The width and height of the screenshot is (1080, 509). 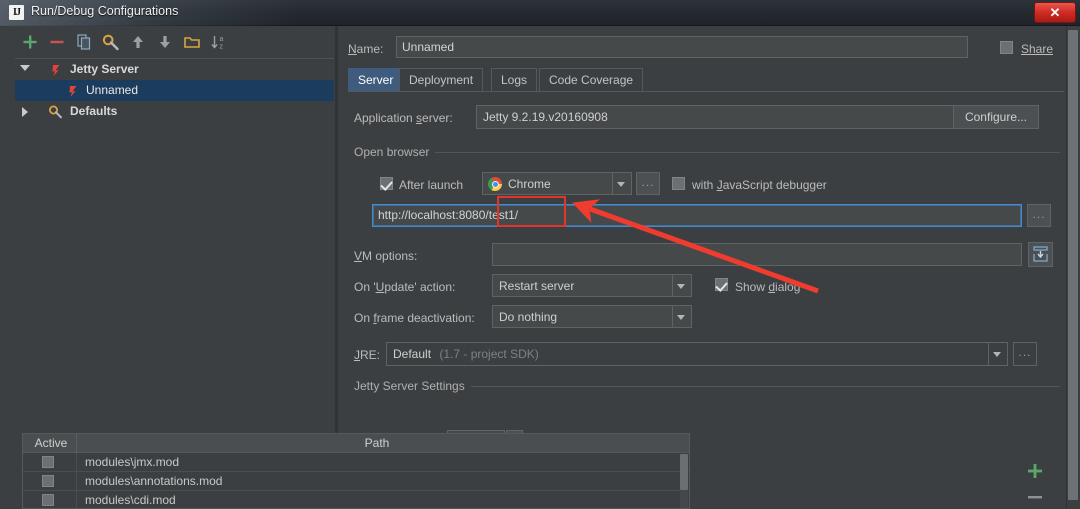 What do you see at coordinates (731, 117) in the screenshot?
I see `application-server-combo: Jetty 9.2.19.v20160908` at bounding box center [731, 117].